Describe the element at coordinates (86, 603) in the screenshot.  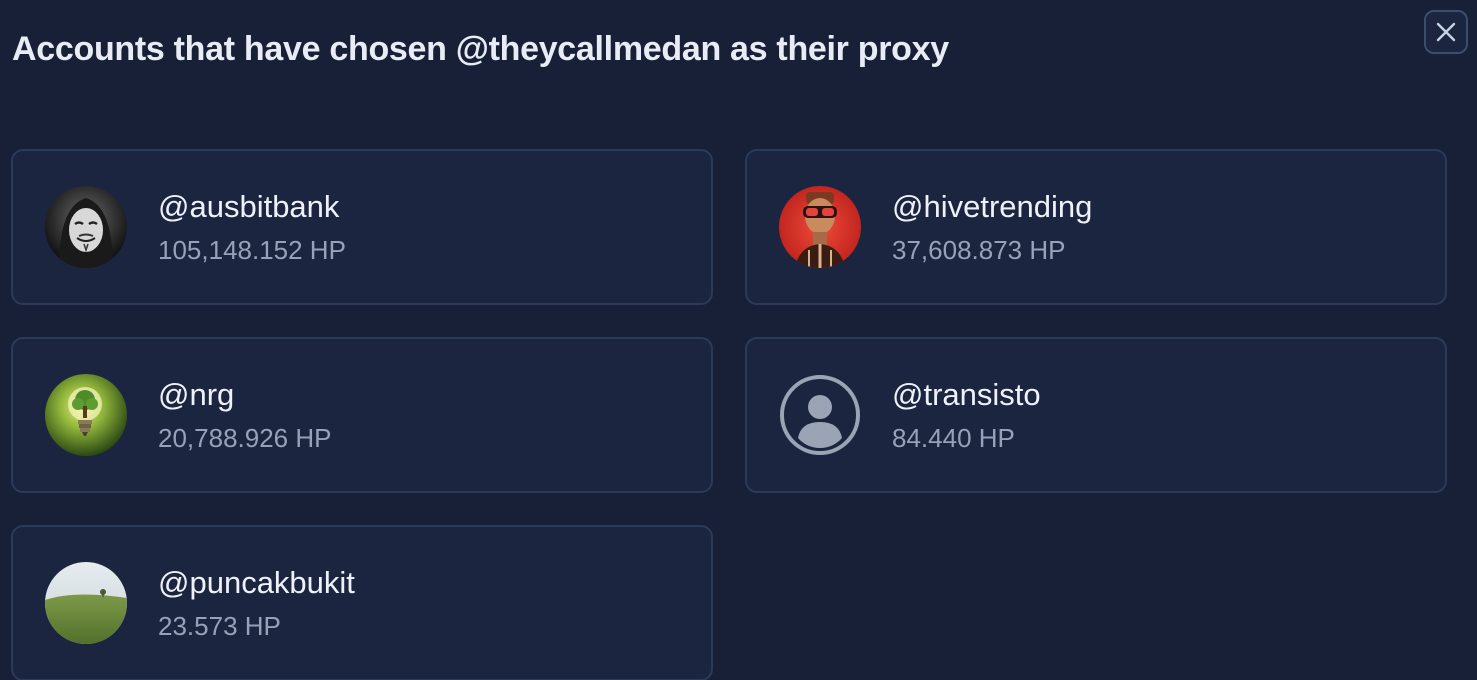
I see `green-hill-avatar` at that location.